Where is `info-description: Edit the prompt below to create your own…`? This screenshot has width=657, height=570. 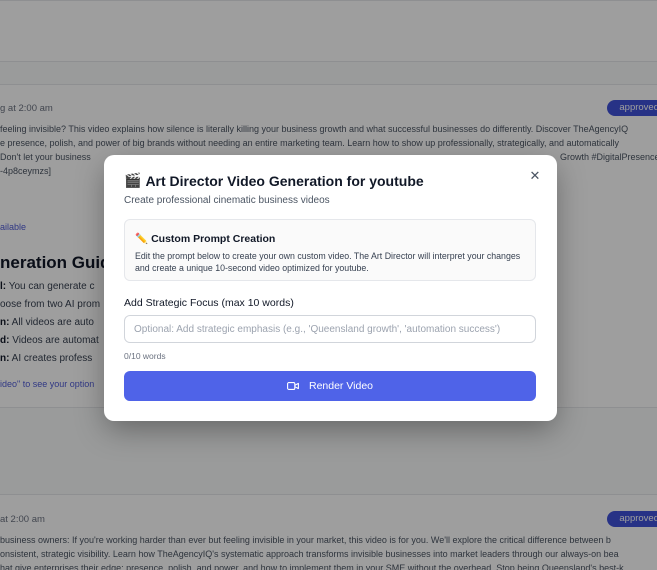
info-description: Edit the prompt below to create your own… is located at coordinates (328, 262).